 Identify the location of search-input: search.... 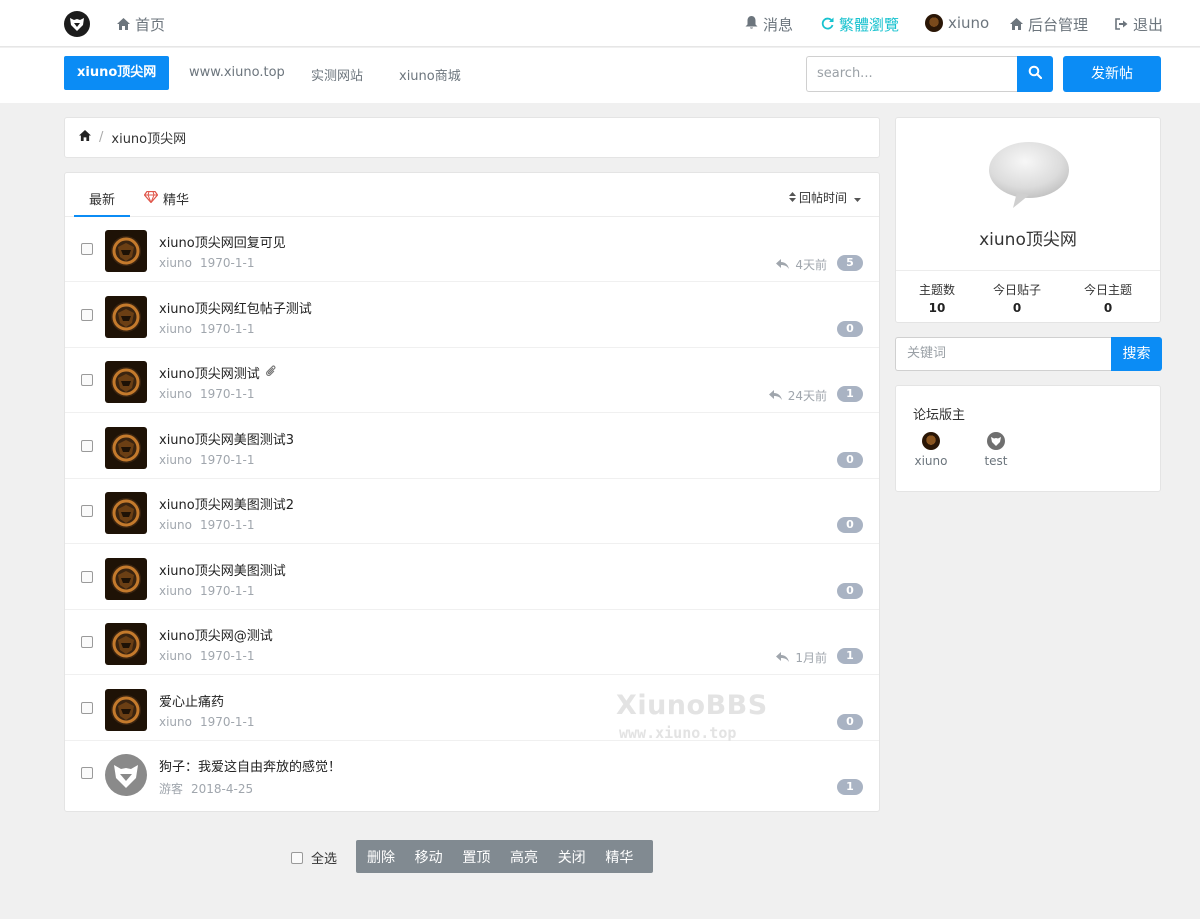
(912, 74).